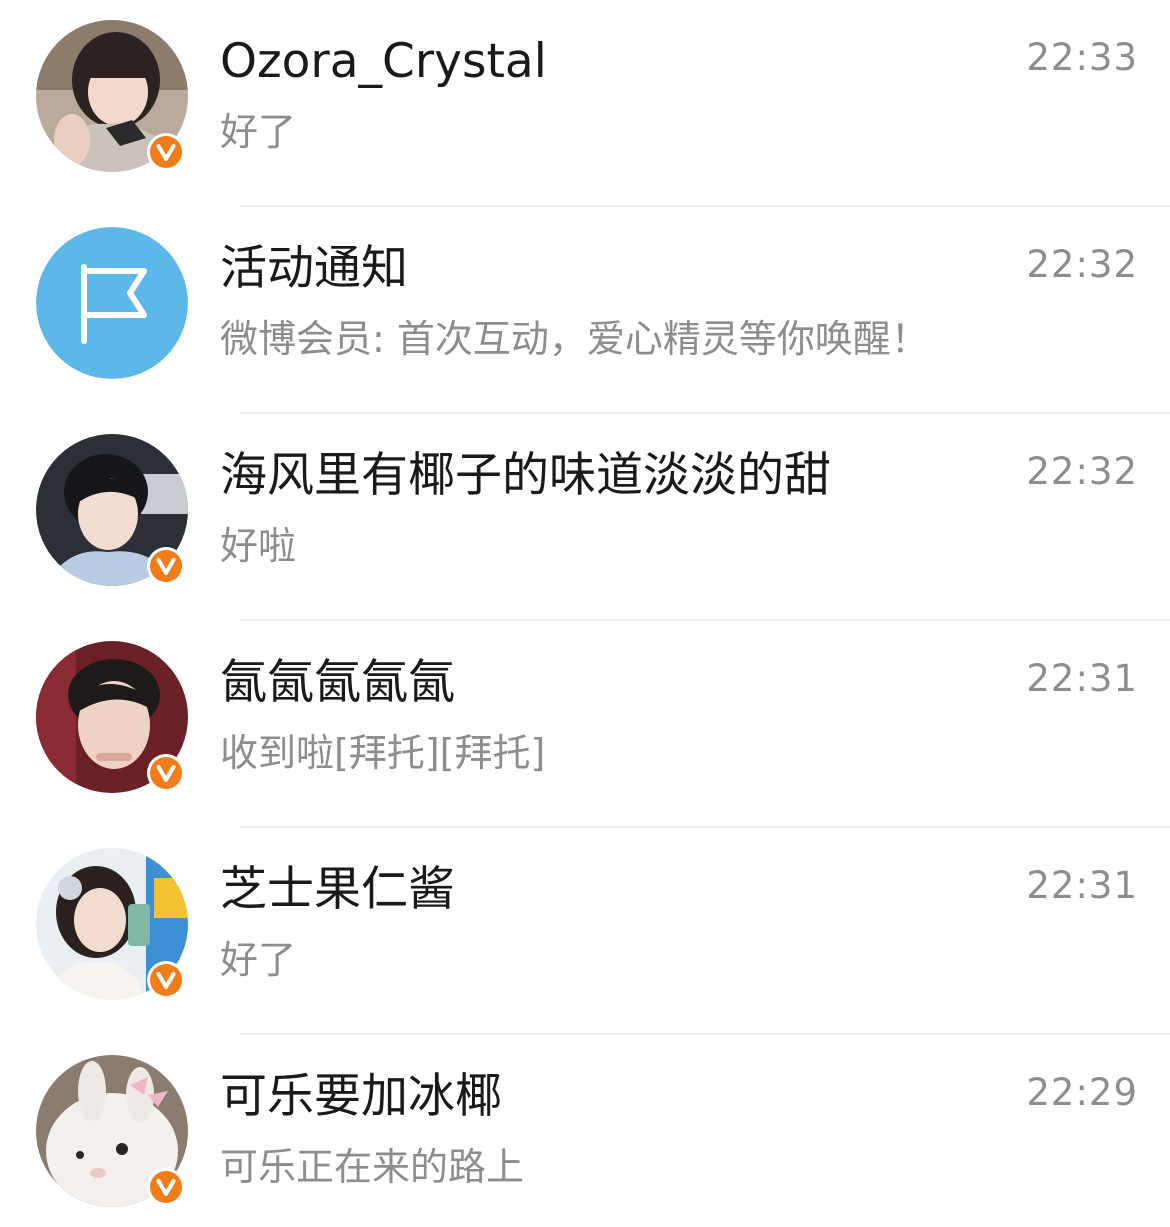  I want to click on contact-name: 芝士果仁酱, so click(337, 889).